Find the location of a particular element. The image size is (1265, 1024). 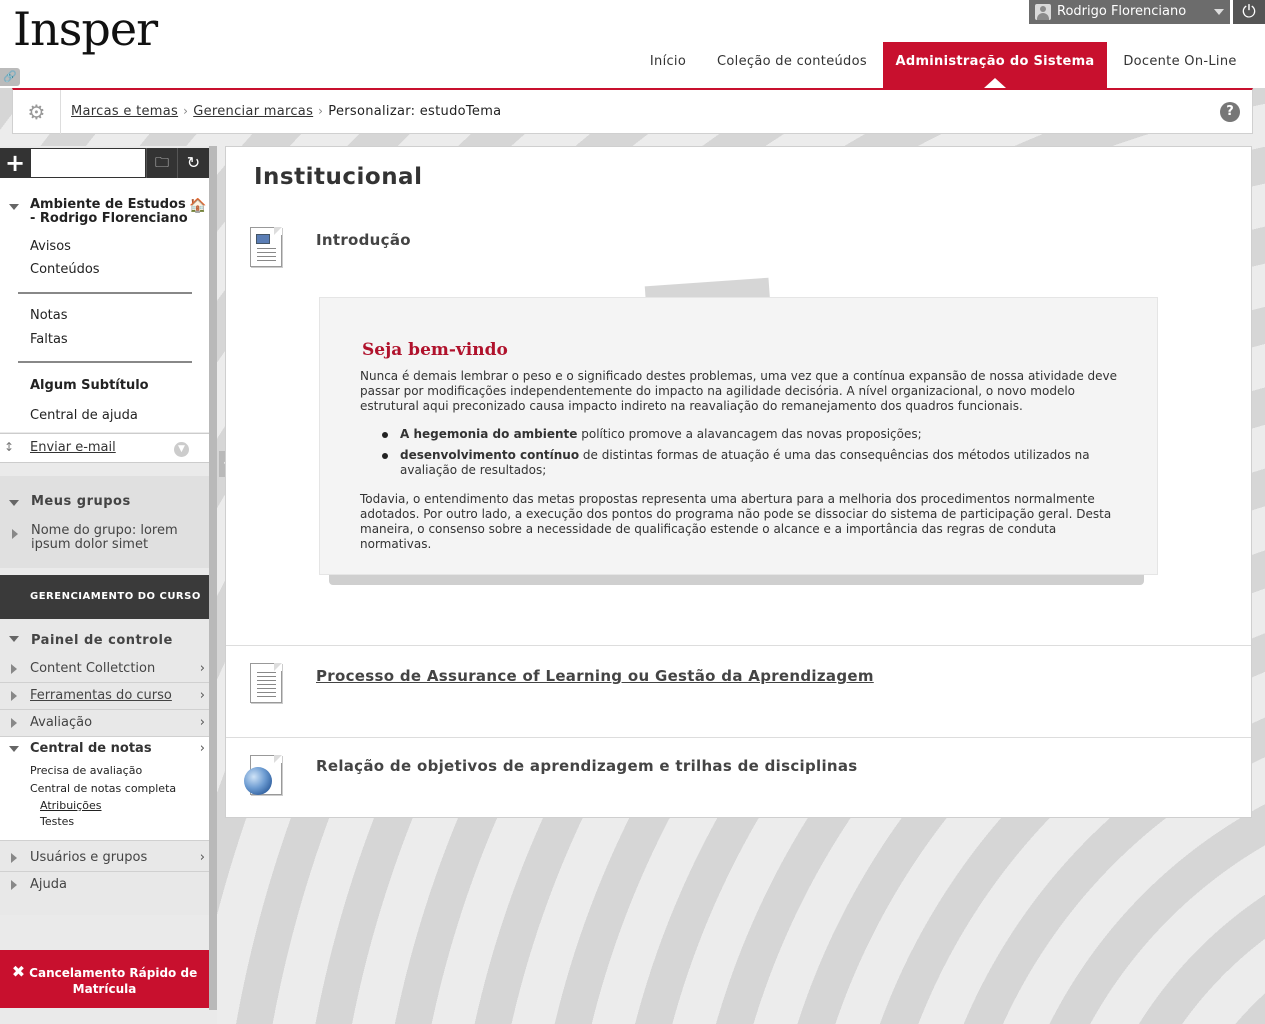

globe-icon is located at coordinates (258, 781).